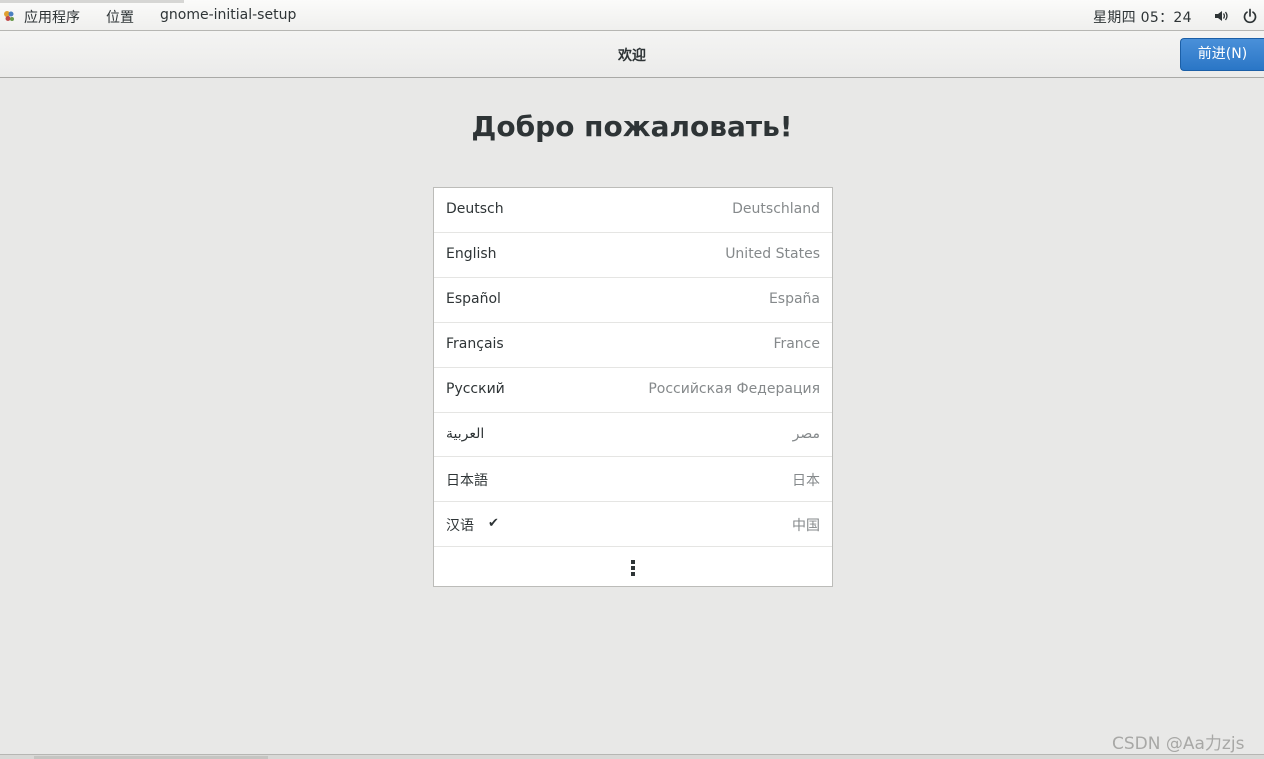  What do you see at coordinates (1221, 16) in the screenshot?
I see `volume-icon` at bounding box center [1221, 16].